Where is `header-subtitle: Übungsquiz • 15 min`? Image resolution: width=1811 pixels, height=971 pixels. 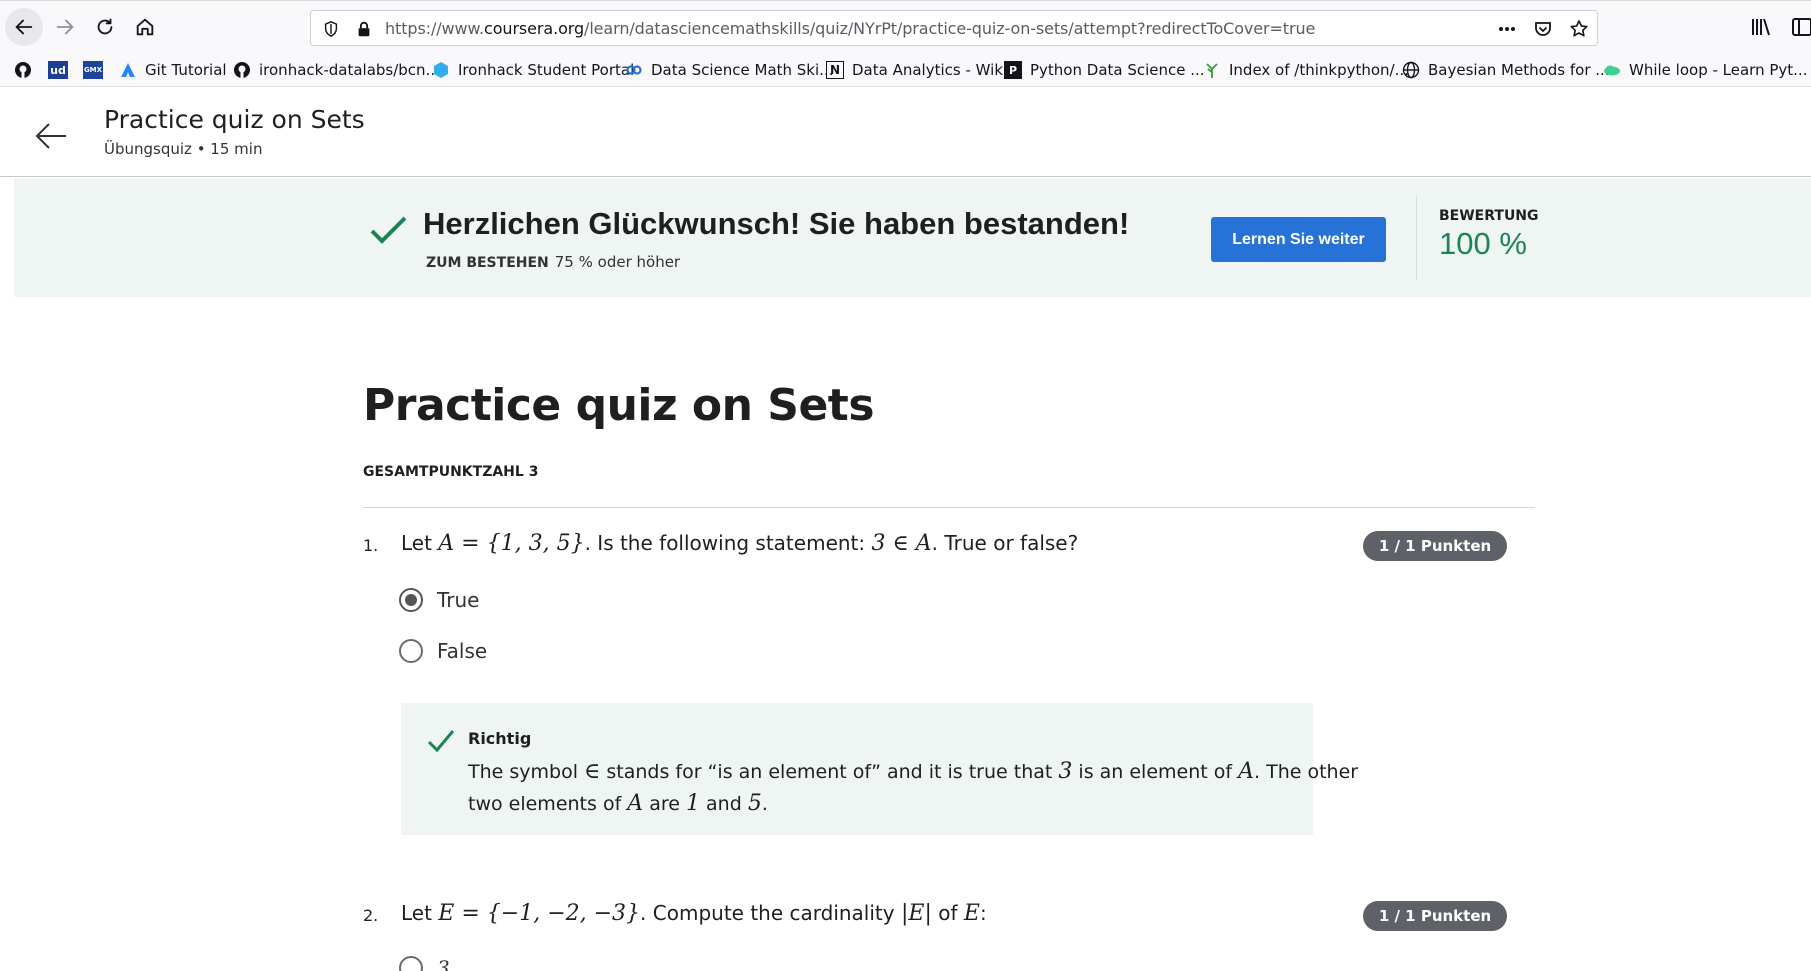 header-subtitle: Übungsquiz • 15 min is located at coordinates (183, 149).